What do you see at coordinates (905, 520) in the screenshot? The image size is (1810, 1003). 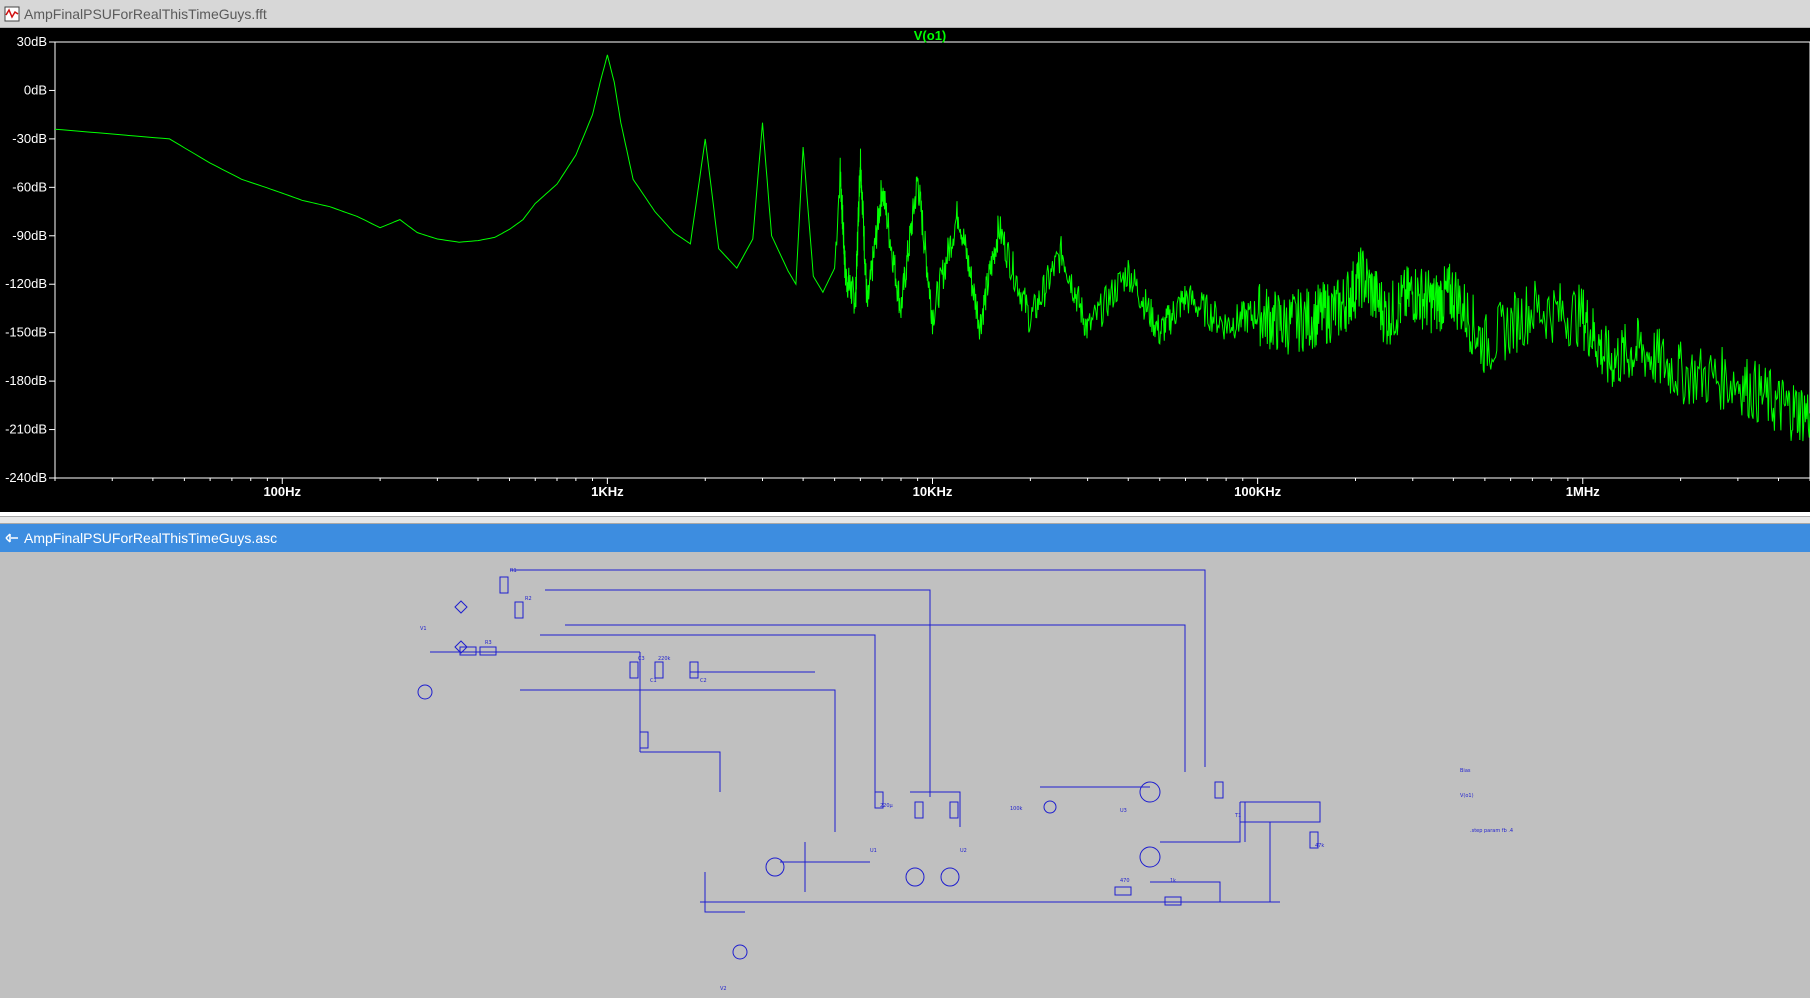 I see `pane-splitter` at bounding box center [905, 520].